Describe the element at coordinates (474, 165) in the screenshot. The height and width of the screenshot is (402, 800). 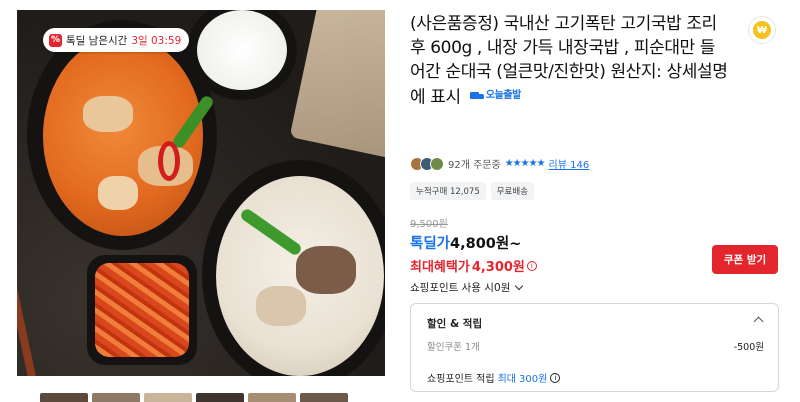
I see `order-count: 92개 주문중` at that location.